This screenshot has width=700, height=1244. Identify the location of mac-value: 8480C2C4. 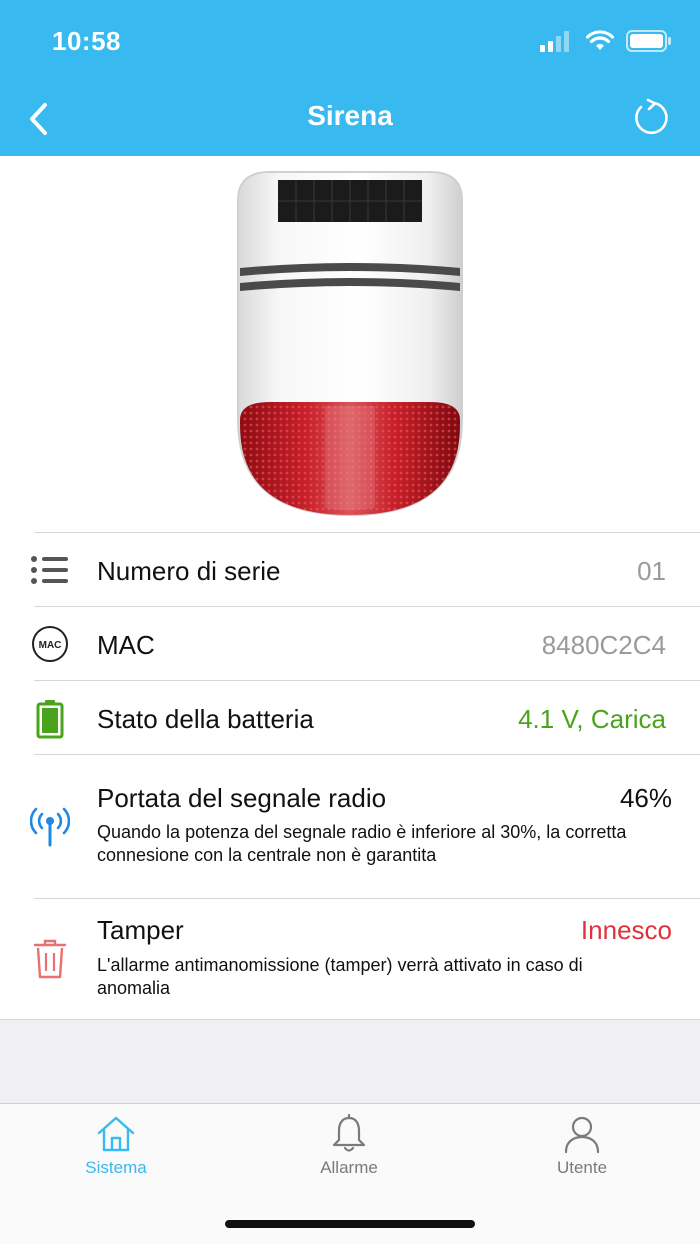
(603, 645).